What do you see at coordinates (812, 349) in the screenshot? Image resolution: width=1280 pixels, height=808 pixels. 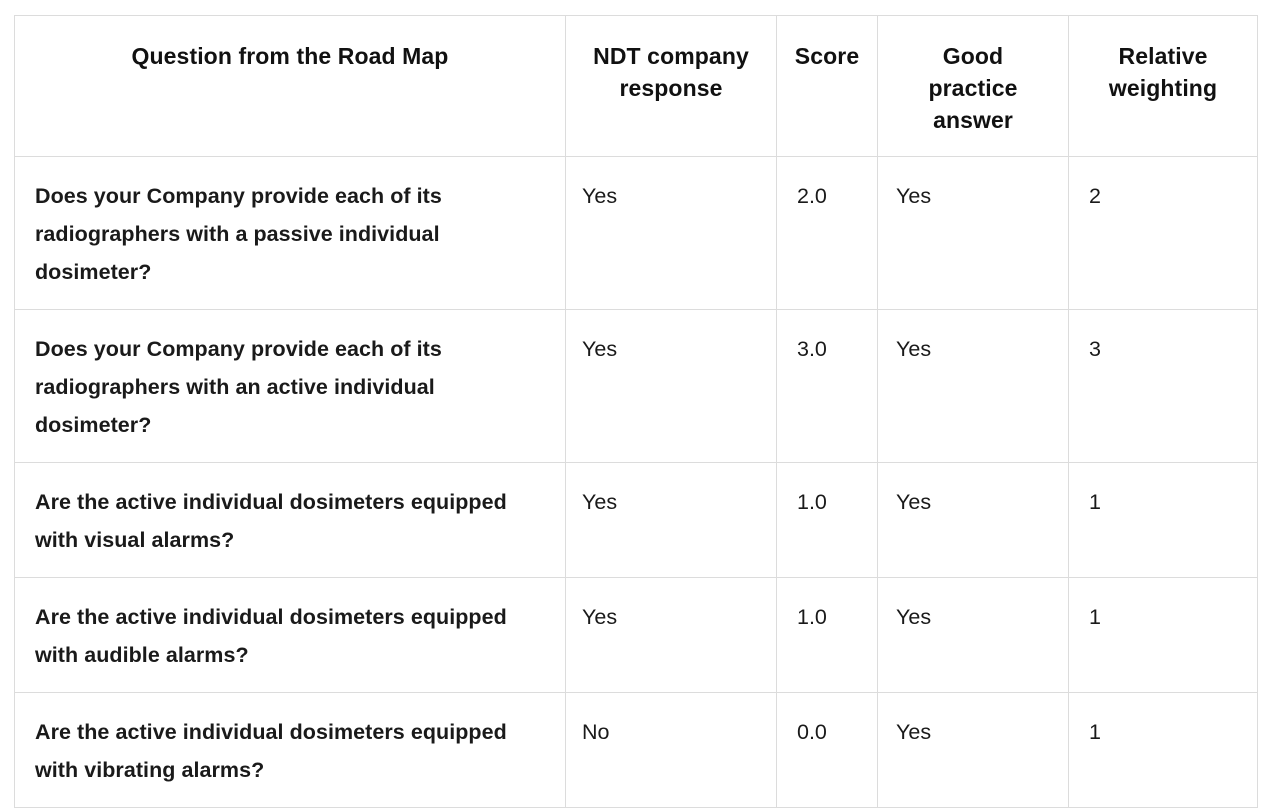 I see `score-value: 3.0` at bounding box center [812, 349].